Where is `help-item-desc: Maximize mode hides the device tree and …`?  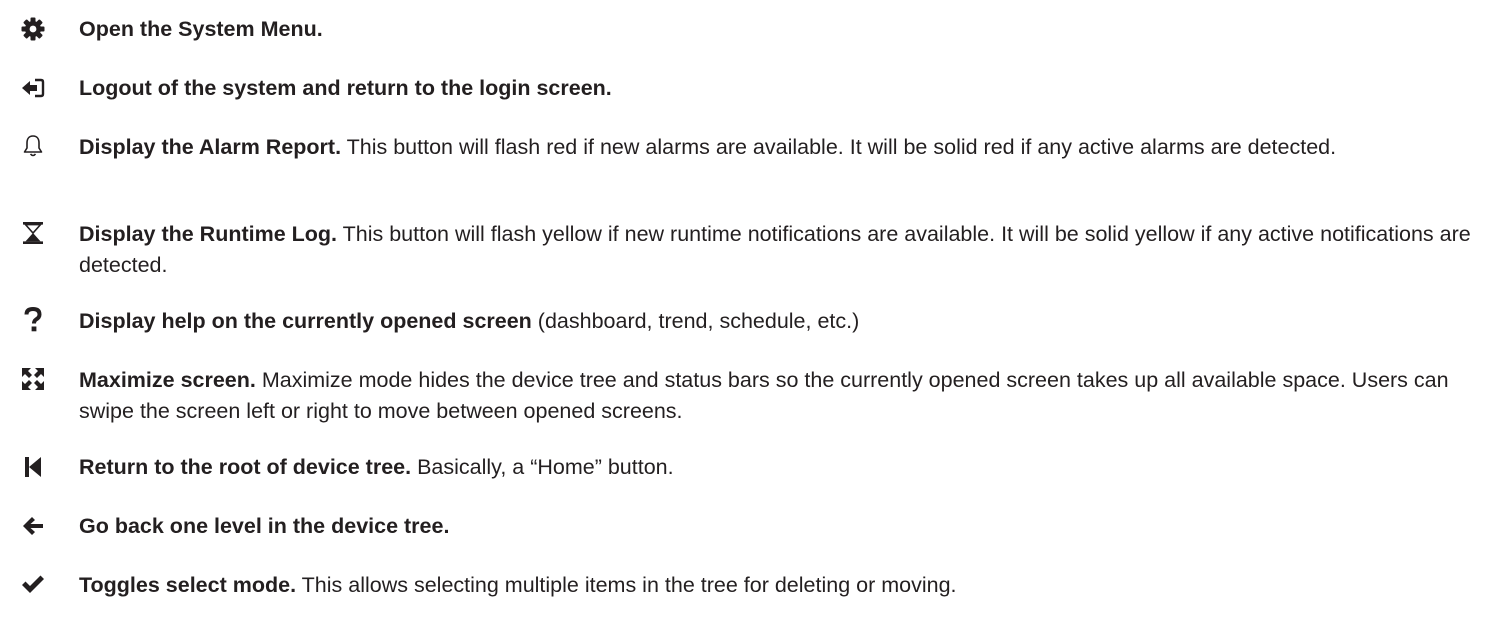 help-item-desc: Maximize mode hides the device tree and … is located at coordinates (764, 395).